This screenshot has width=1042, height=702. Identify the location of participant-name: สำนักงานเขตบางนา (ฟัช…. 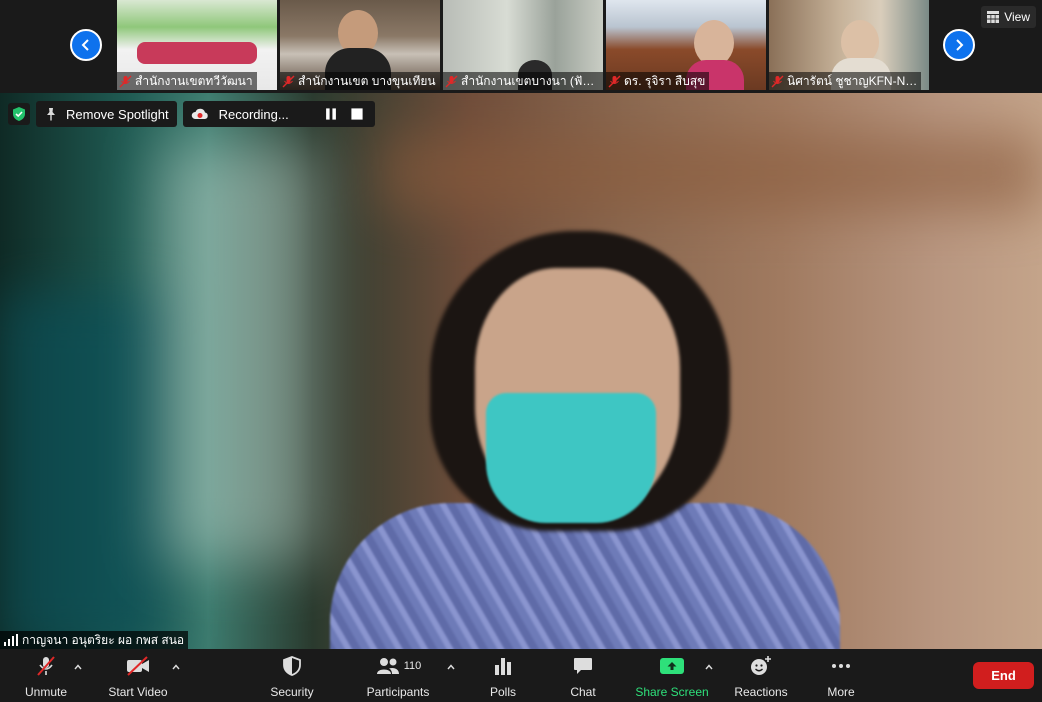
(530, 80).